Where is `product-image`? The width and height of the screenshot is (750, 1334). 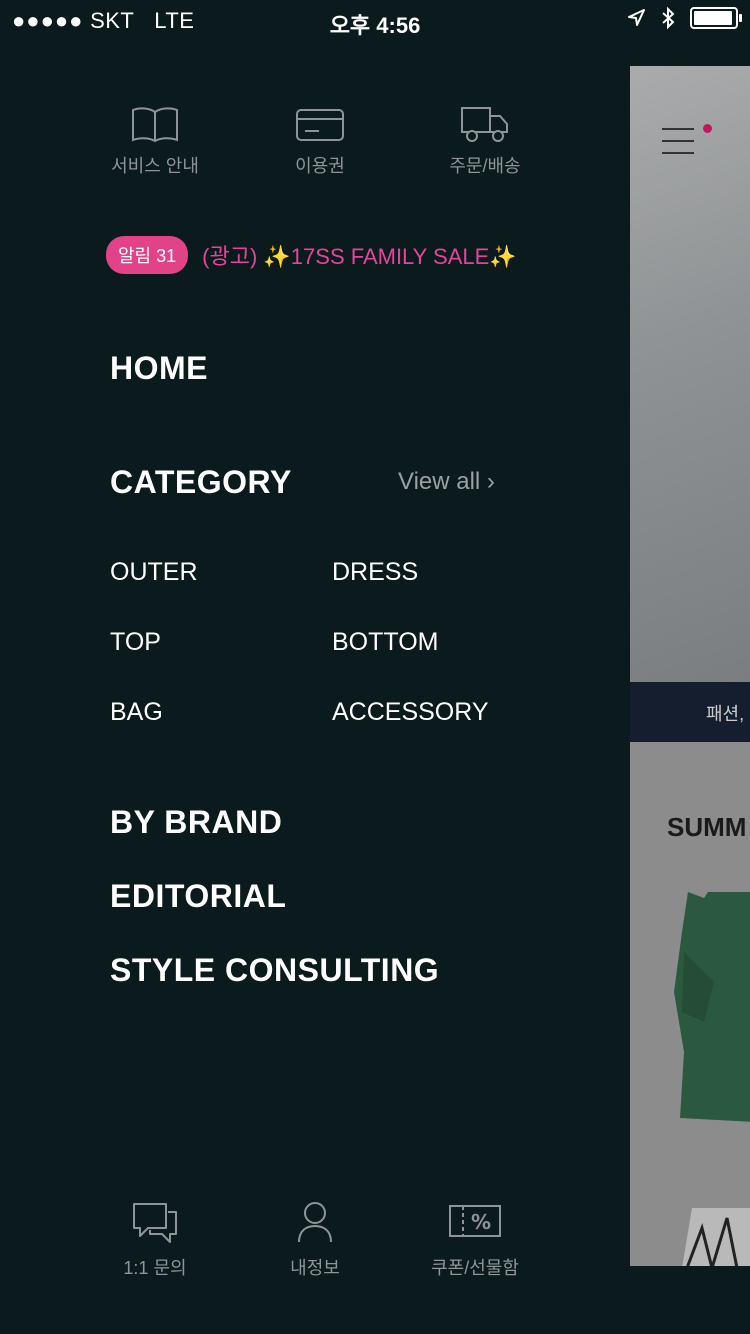
product-image is located at coordinates (712, 1007).